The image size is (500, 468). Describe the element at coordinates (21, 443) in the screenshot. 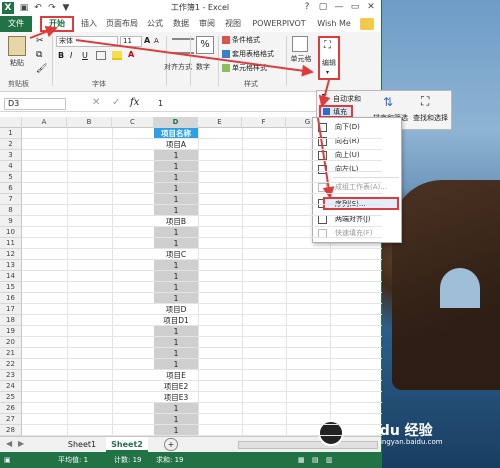

I see `scroll-right-icon: ▶` at that location.